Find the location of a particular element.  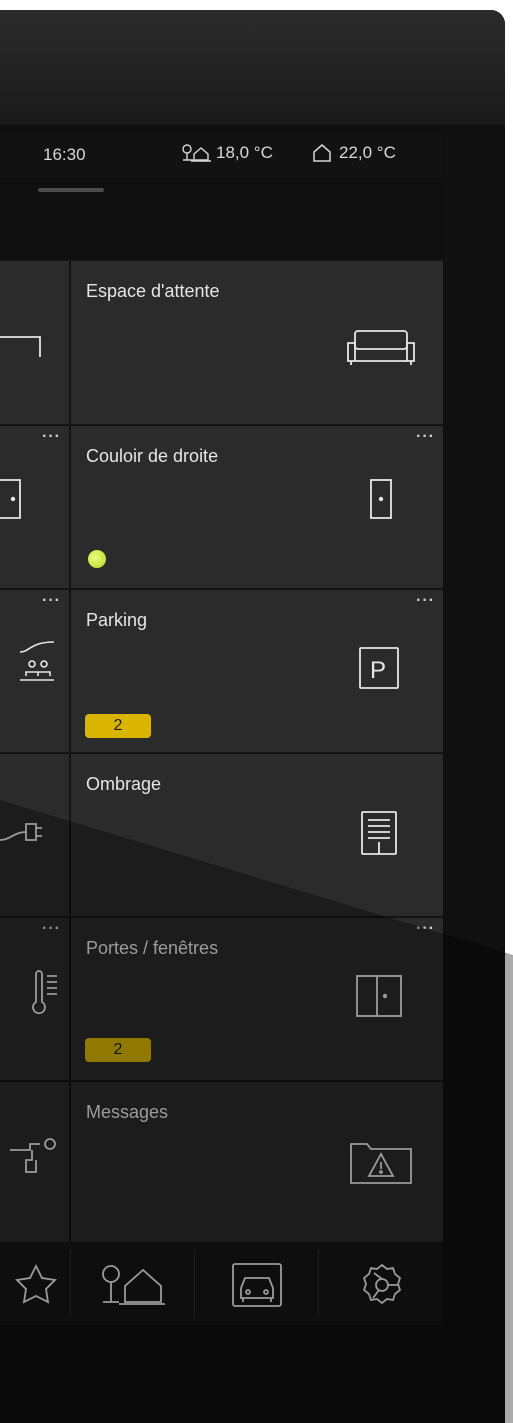

bottom-navigation is located at coordinates (221, 1283).